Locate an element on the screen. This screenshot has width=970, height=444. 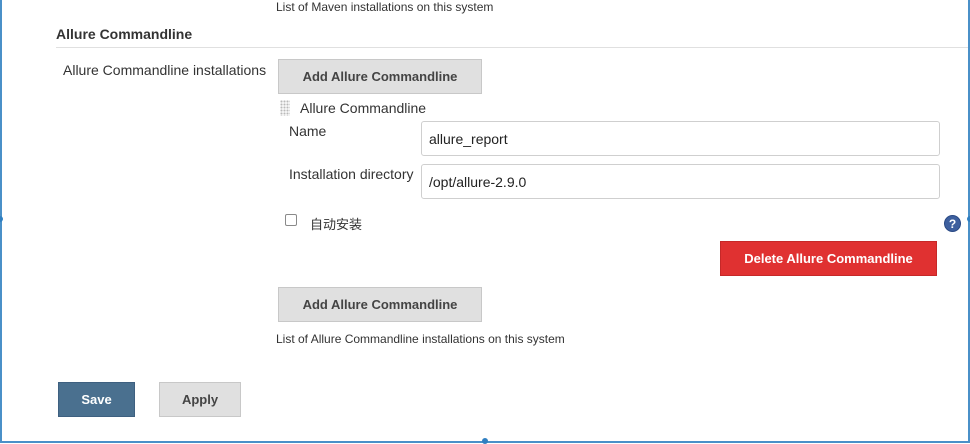
auto-install-checkbox is located at coordinates (291, 220).